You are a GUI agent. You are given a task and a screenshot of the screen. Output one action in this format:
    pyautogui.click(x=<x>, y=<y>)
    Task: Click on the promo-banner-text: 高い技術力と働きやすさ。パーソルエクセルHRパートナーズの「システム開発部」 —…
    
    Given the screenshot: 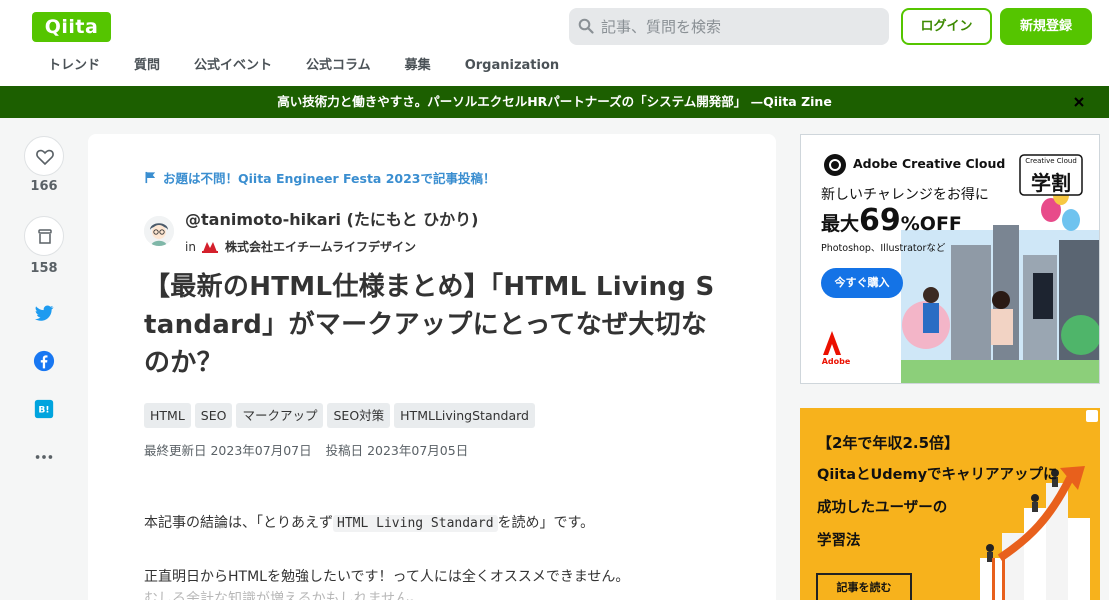 What is the action you would take?
    pyautogui.click(x=554, y=102)
    